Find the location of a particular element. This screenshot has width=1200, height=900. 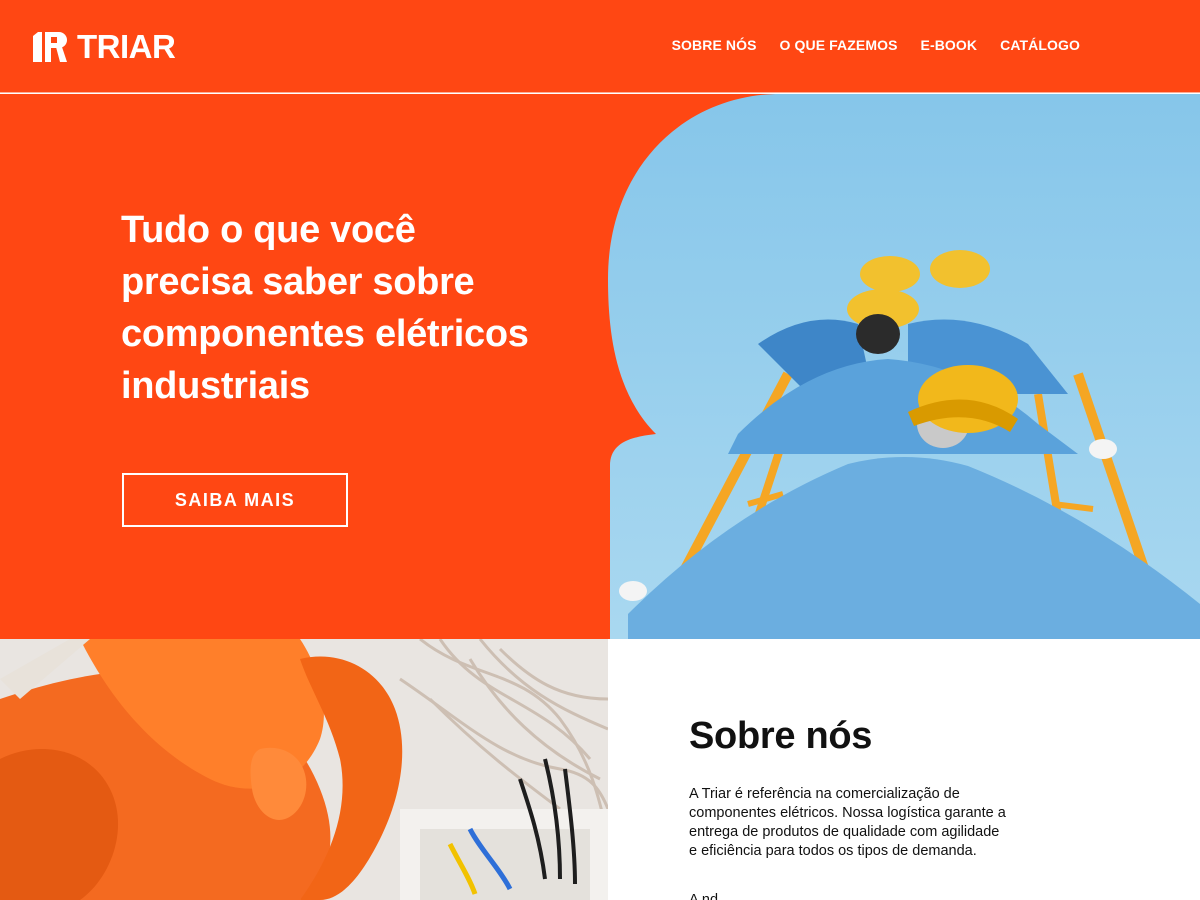

electrician-hands-image is located at coordinates (304, 769).